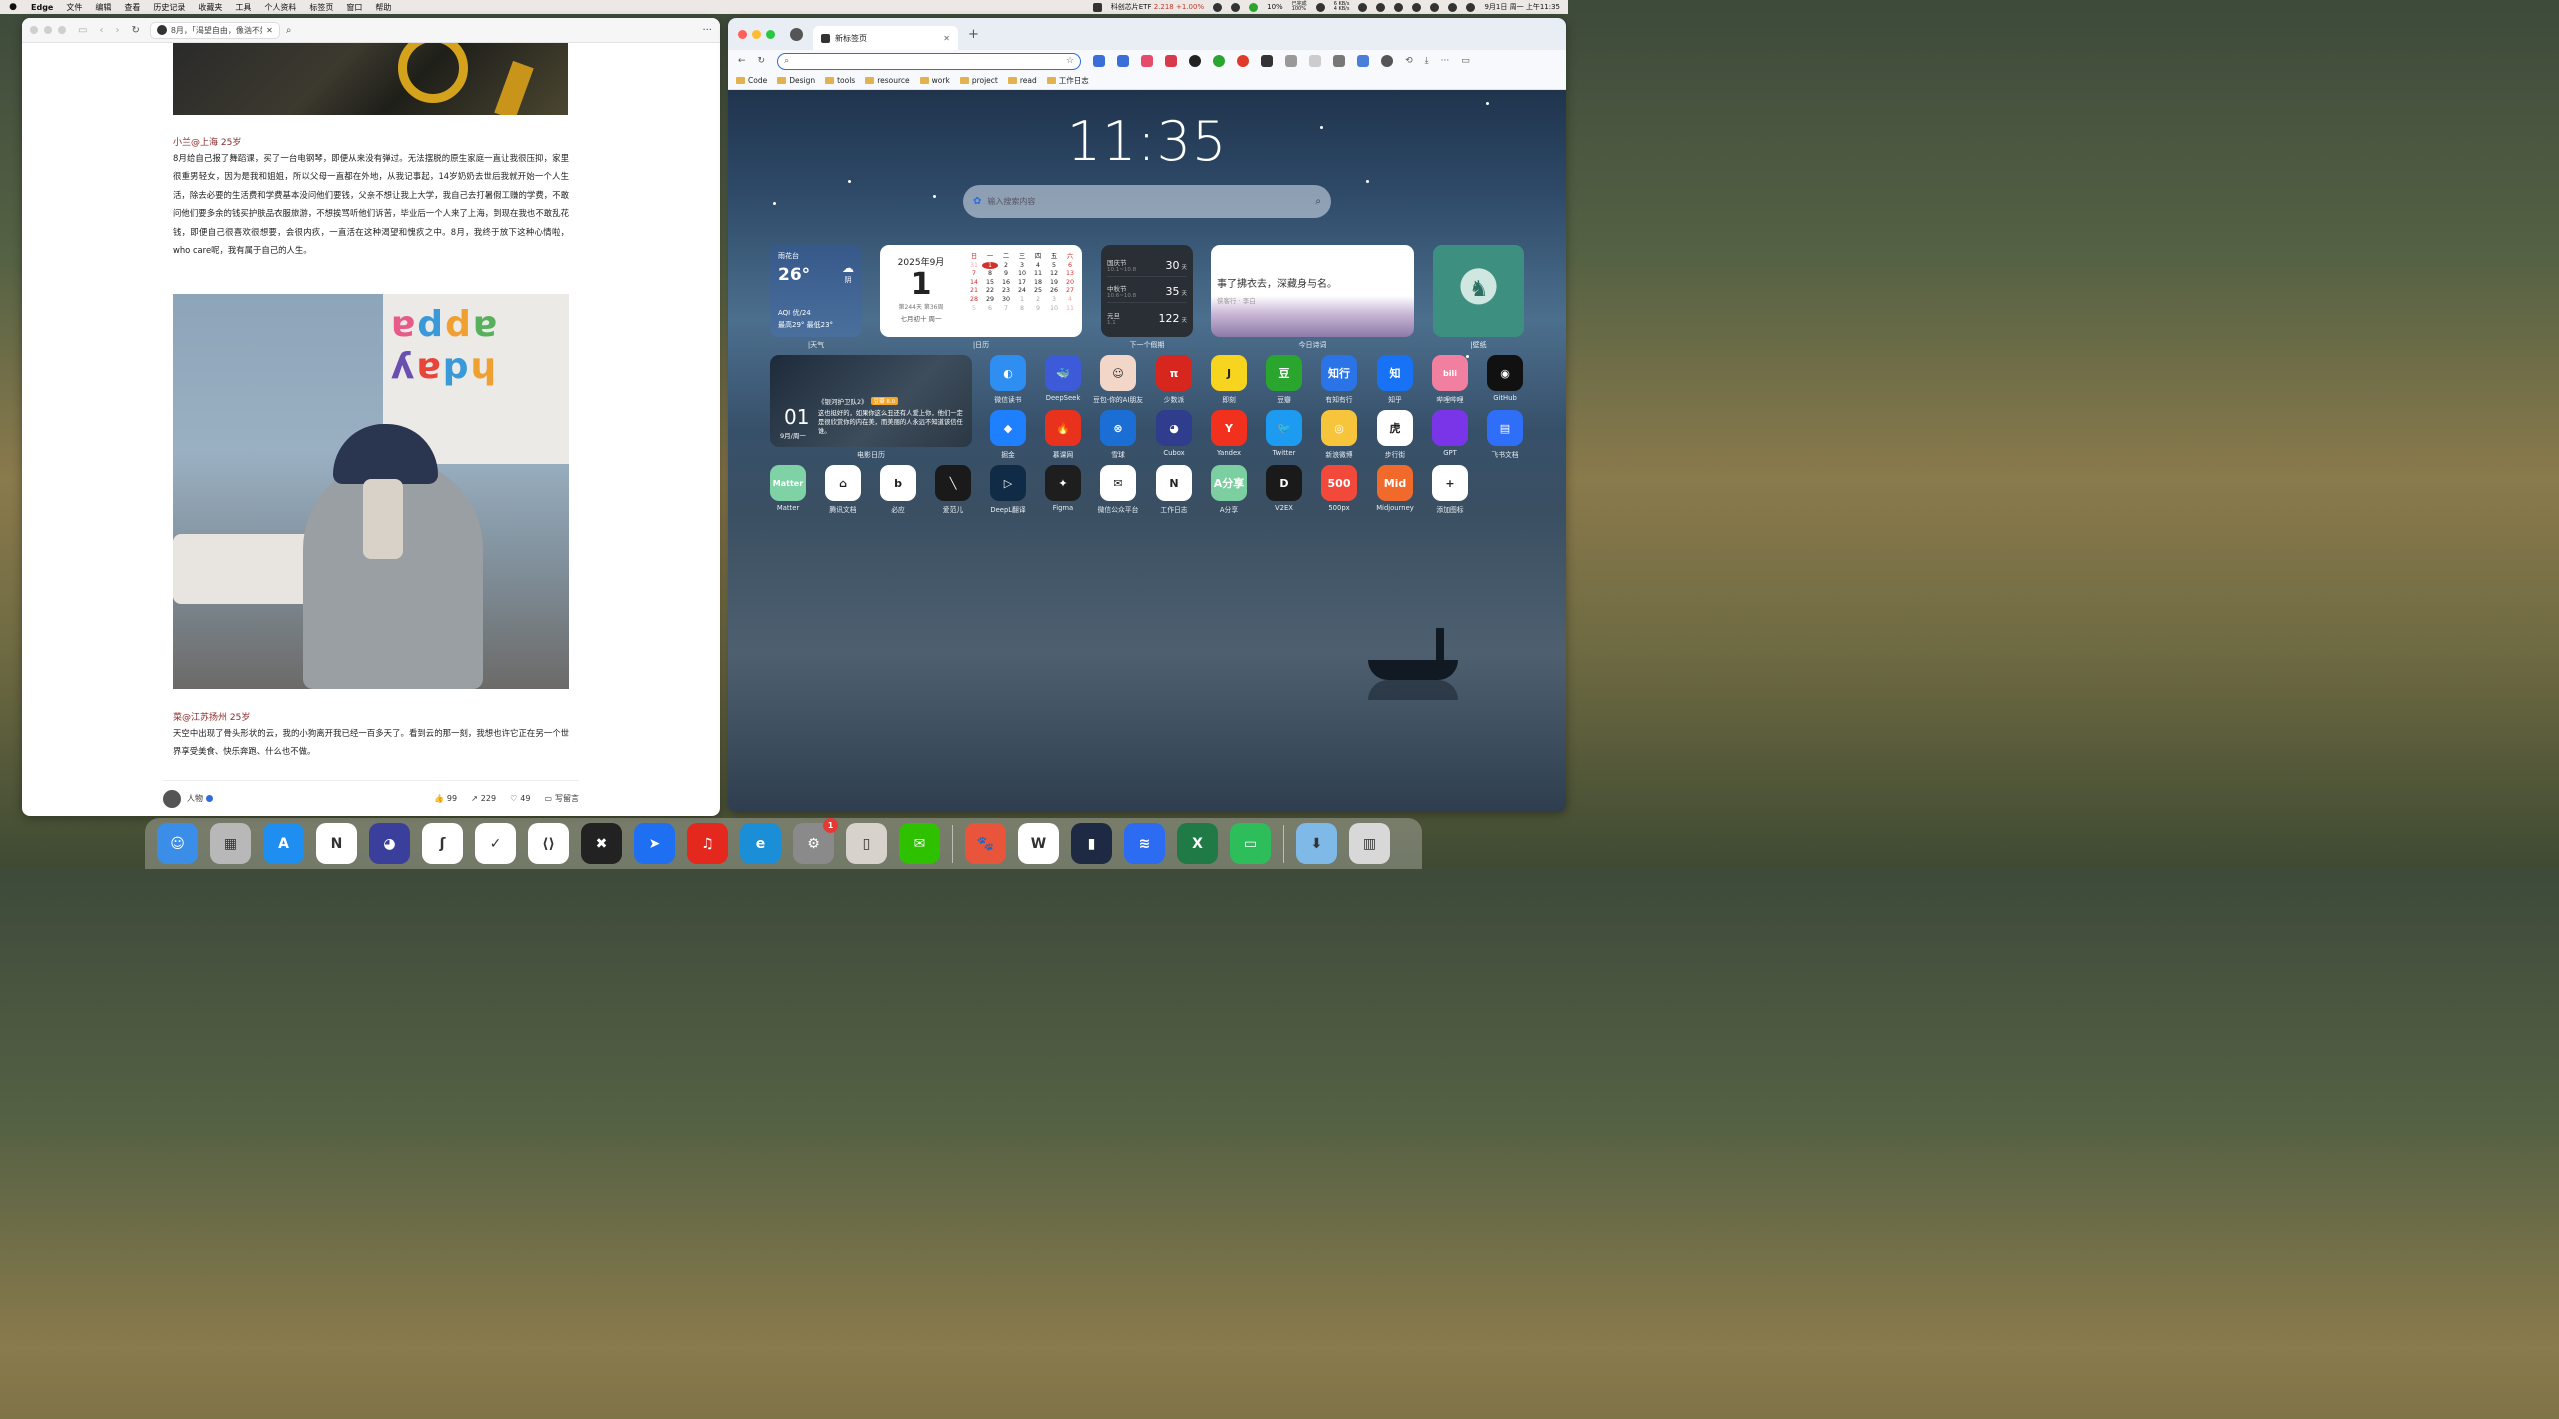  I want to click on calendar-day: 27, so click(1070, 290).